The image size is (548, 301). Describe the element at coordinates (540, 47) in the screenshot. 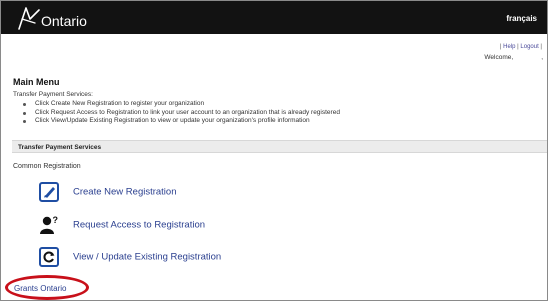

I see `util-bracket-close: |` at that location.